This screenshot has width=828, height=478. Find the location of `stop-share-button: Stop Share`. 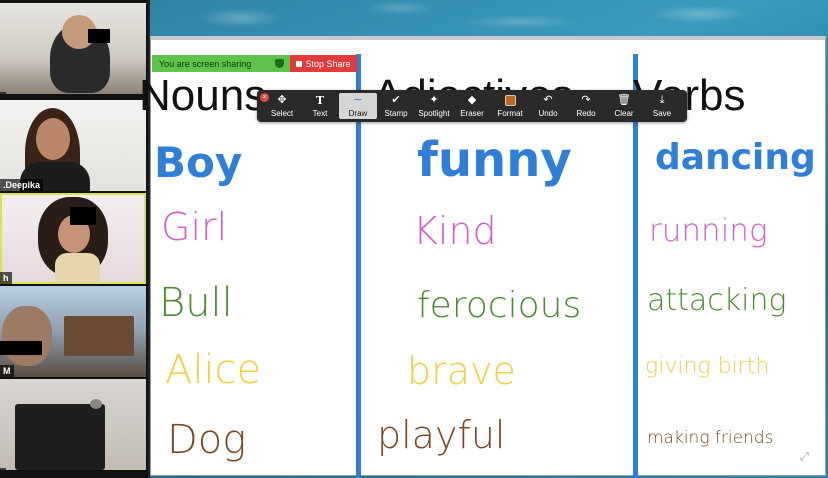

stop-share-button: Stop Share is located at coordinates (323, 63).